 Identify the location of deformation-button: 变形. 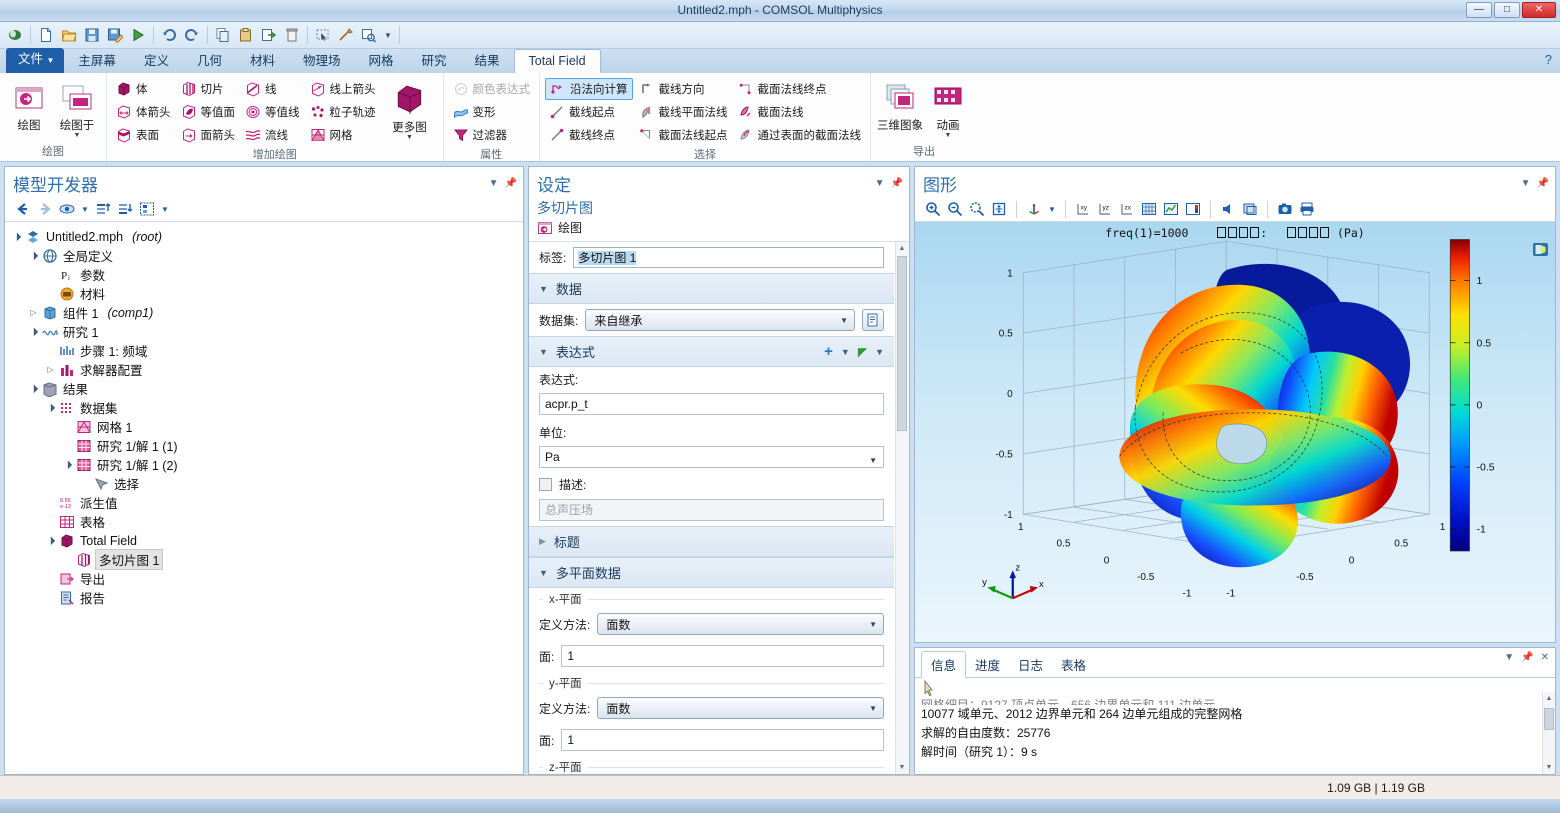
(492, 112).